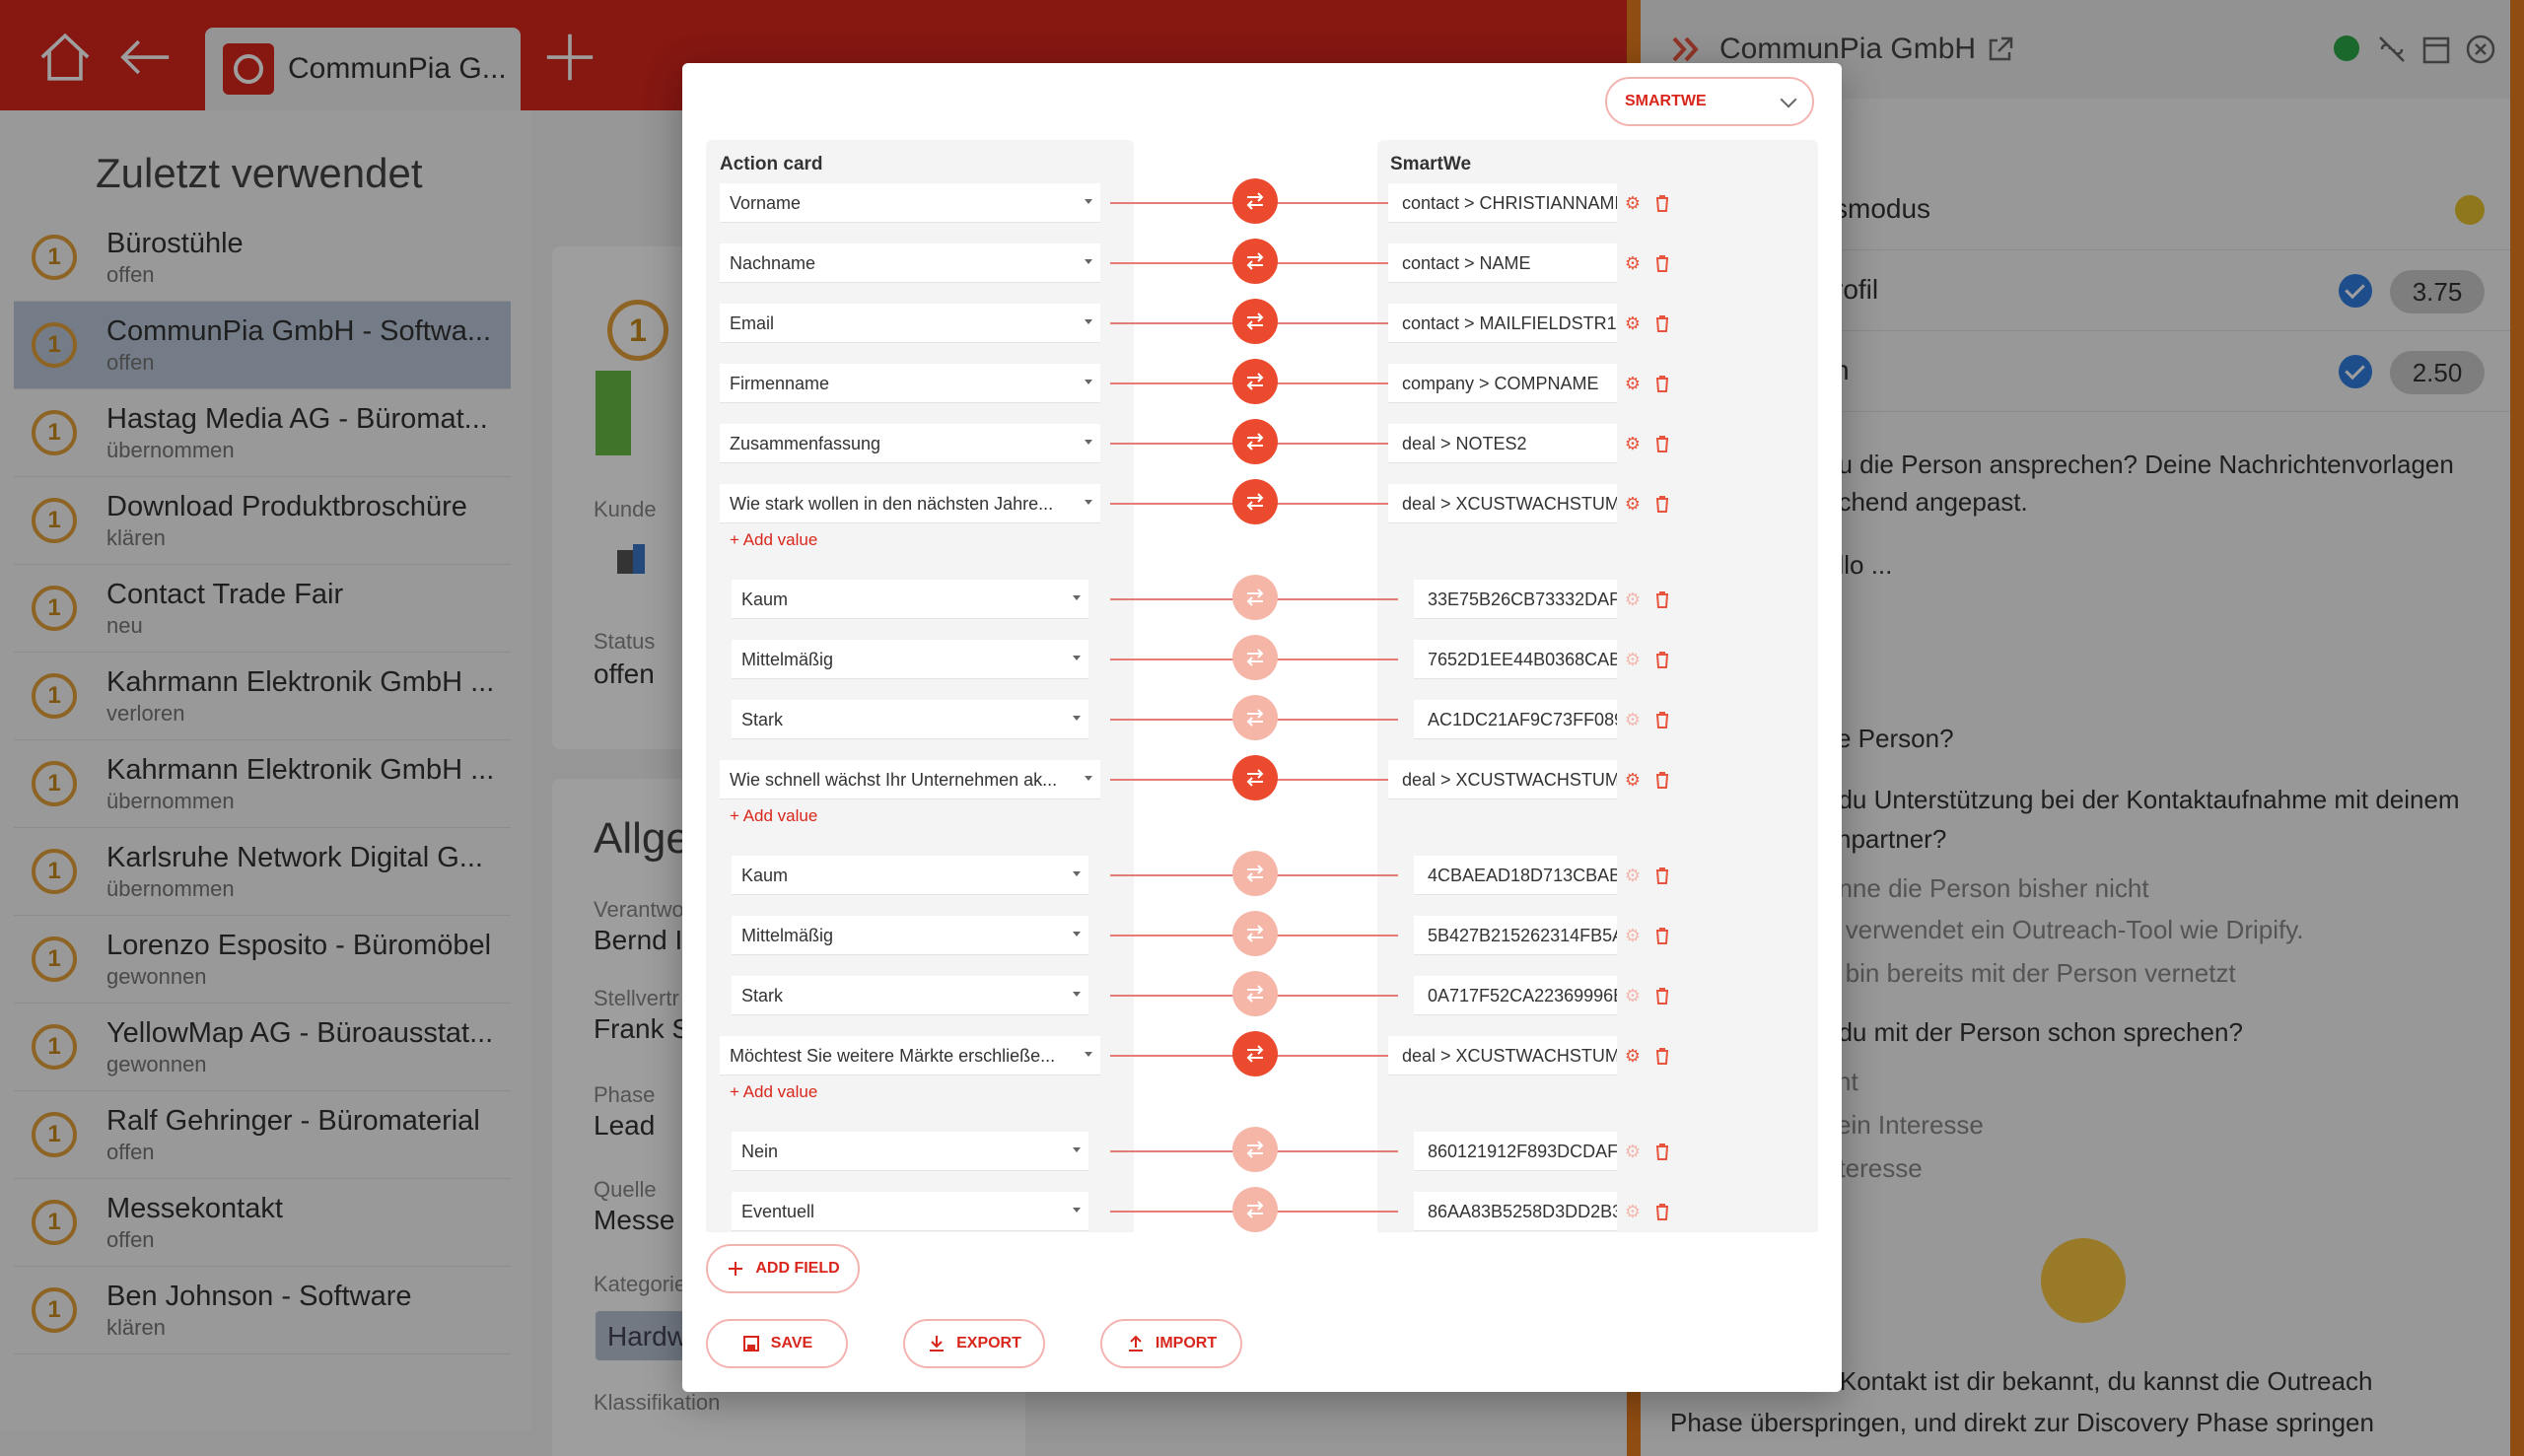 The width and height of the screenshot is (2524, 1456). What do you see at coordinates (1171, 1343) in the screenshot?
I see `import-button: IMPORT` at bounding box center [1171, 1343].